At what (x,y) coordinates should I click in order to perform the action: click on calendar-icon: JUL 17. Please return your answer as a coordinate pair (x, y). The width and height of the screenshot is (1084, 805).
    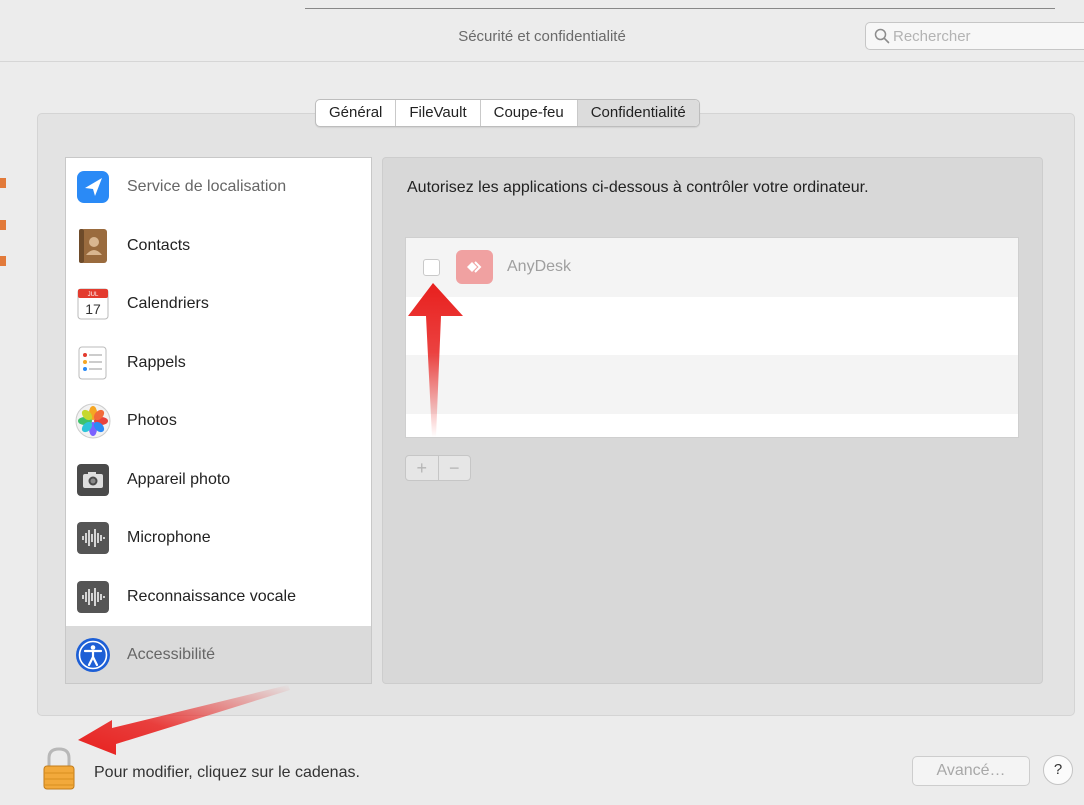
    Looking at the image, I should click on (93, 304).